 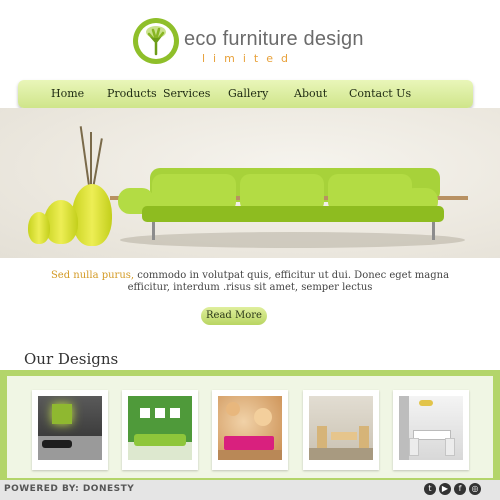 I want to click on brand-logo: eco furniture design limited, so click(x=250, y=39).